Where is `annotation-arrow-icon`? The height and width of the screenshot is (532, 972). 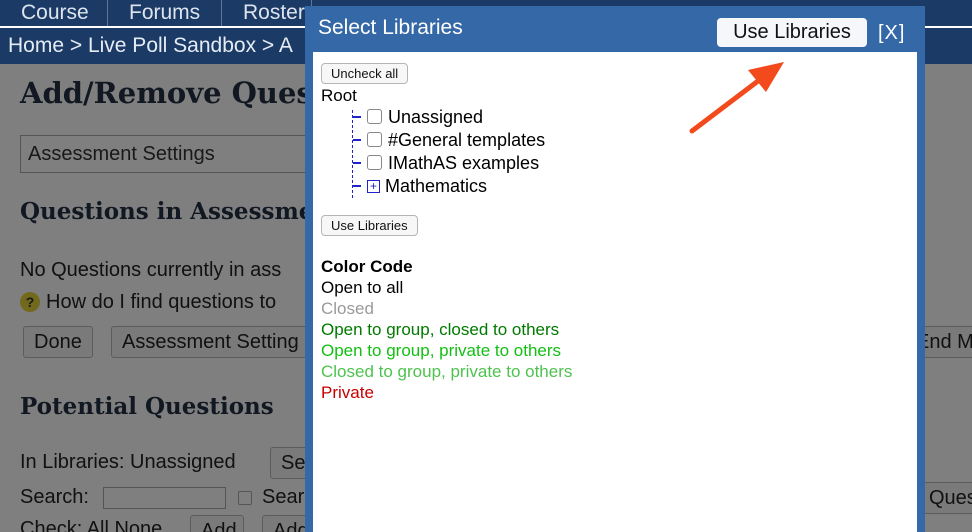
annotation-arrow-icon is located at coordinates (736, 98).